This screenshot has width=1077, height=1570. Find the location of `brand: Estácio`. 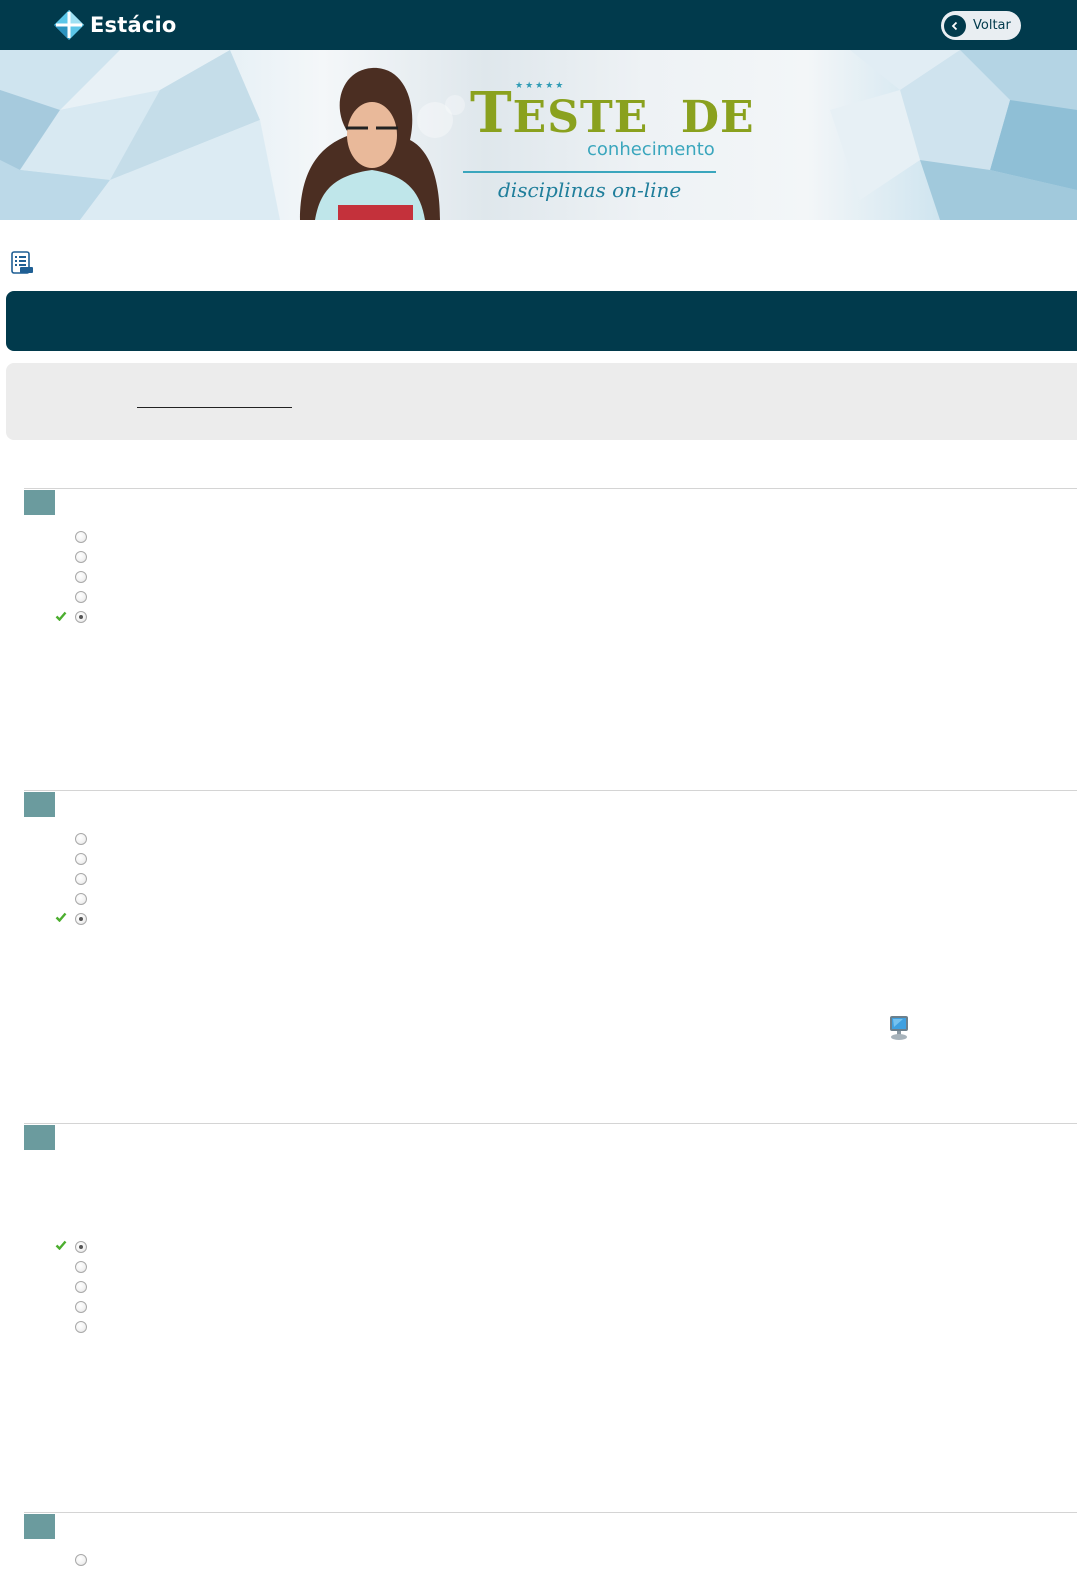

brand: Estácio is located at coordinates (115, 25).